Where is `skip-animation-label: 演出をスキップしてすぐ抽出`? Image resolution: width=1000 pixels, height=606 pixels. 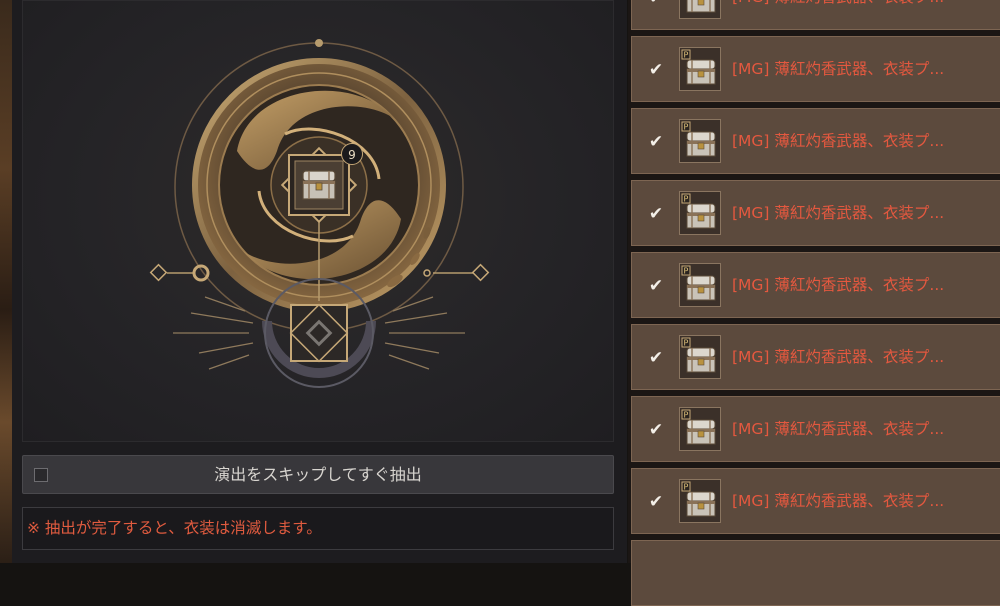
skip-animation-label: 演出をスキップしてすぐ抽出 is located at coordinates (318, 474).